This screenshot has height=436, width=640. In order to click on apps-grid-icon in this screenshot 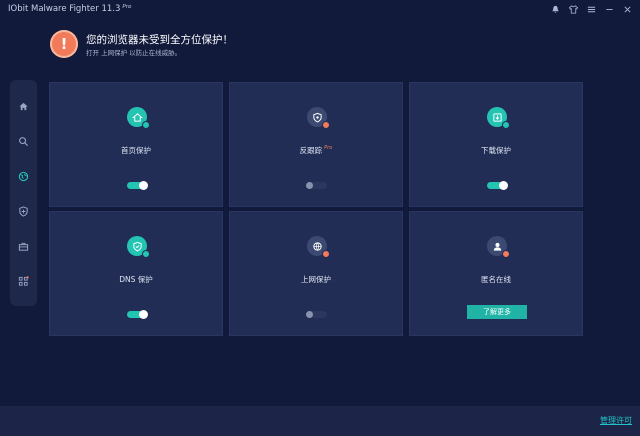, I will do `click(23, 280)`.